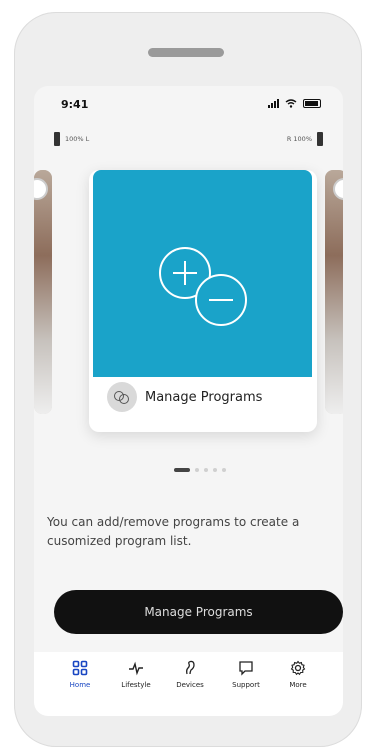 The image size is (377, 753). I want to click on right-hearing-aid: R 100%, so click(305, 139).